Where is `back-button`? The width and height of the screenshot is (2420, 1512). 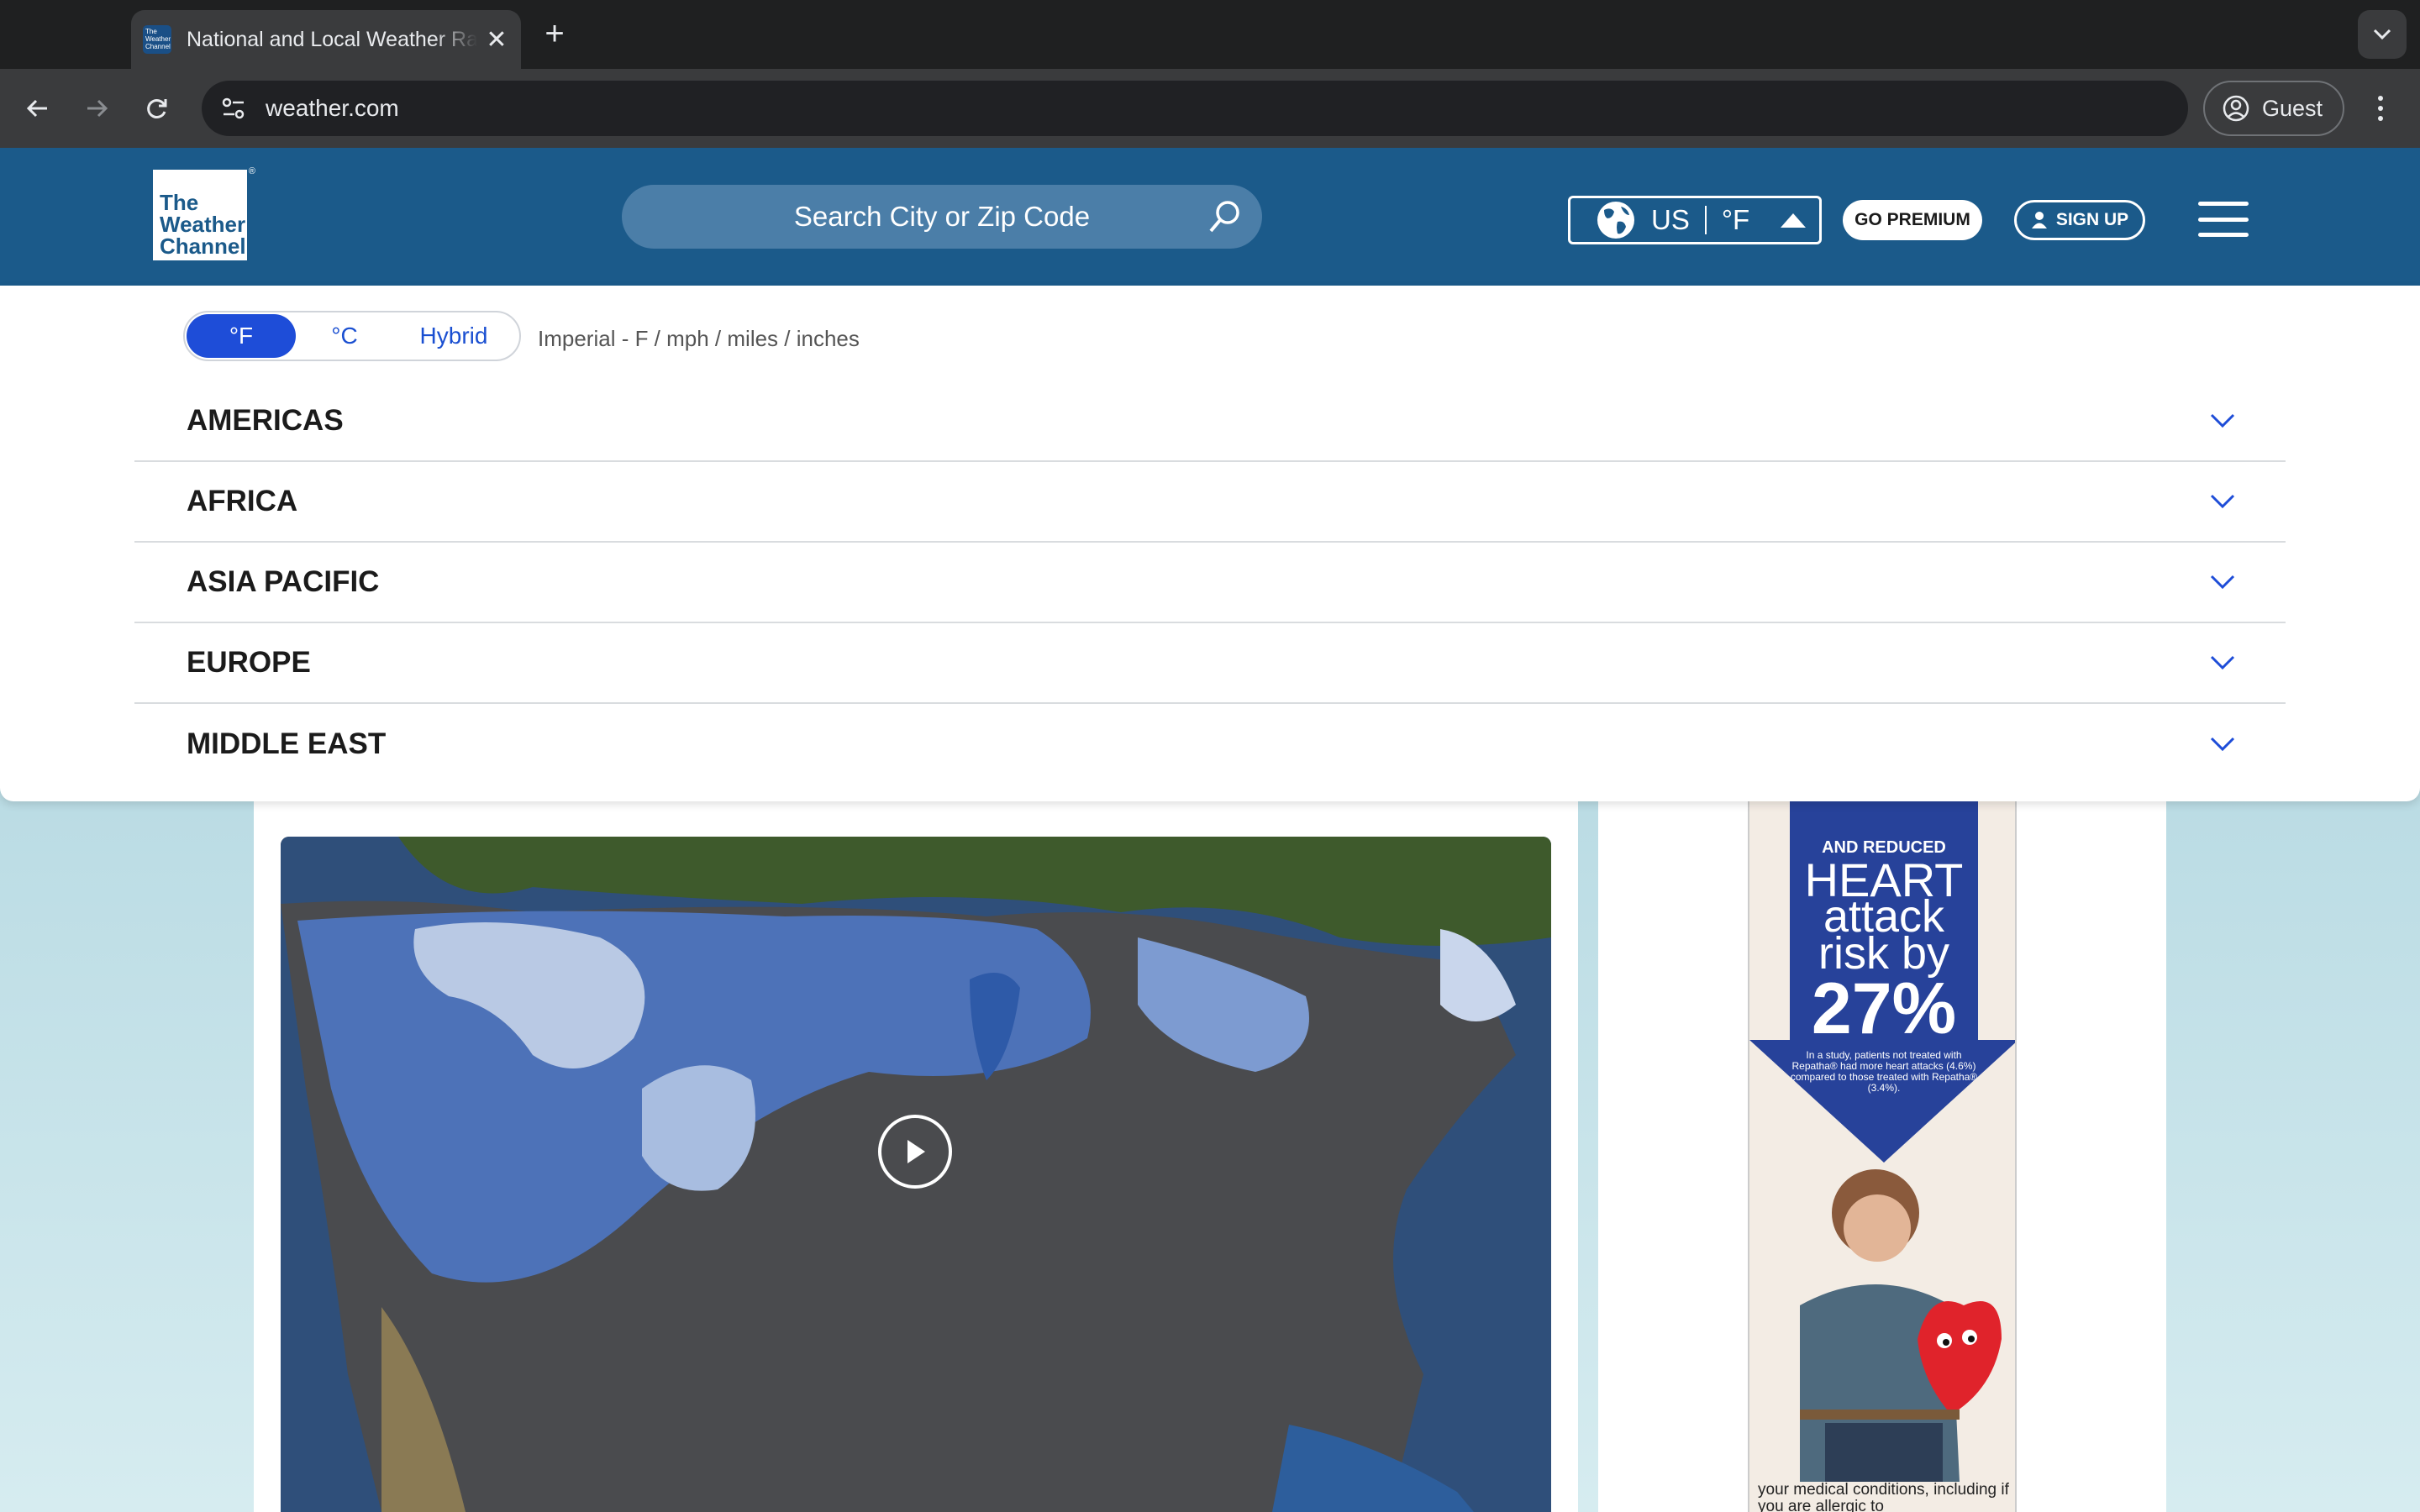
back-button is located at coordinates (38, 108).